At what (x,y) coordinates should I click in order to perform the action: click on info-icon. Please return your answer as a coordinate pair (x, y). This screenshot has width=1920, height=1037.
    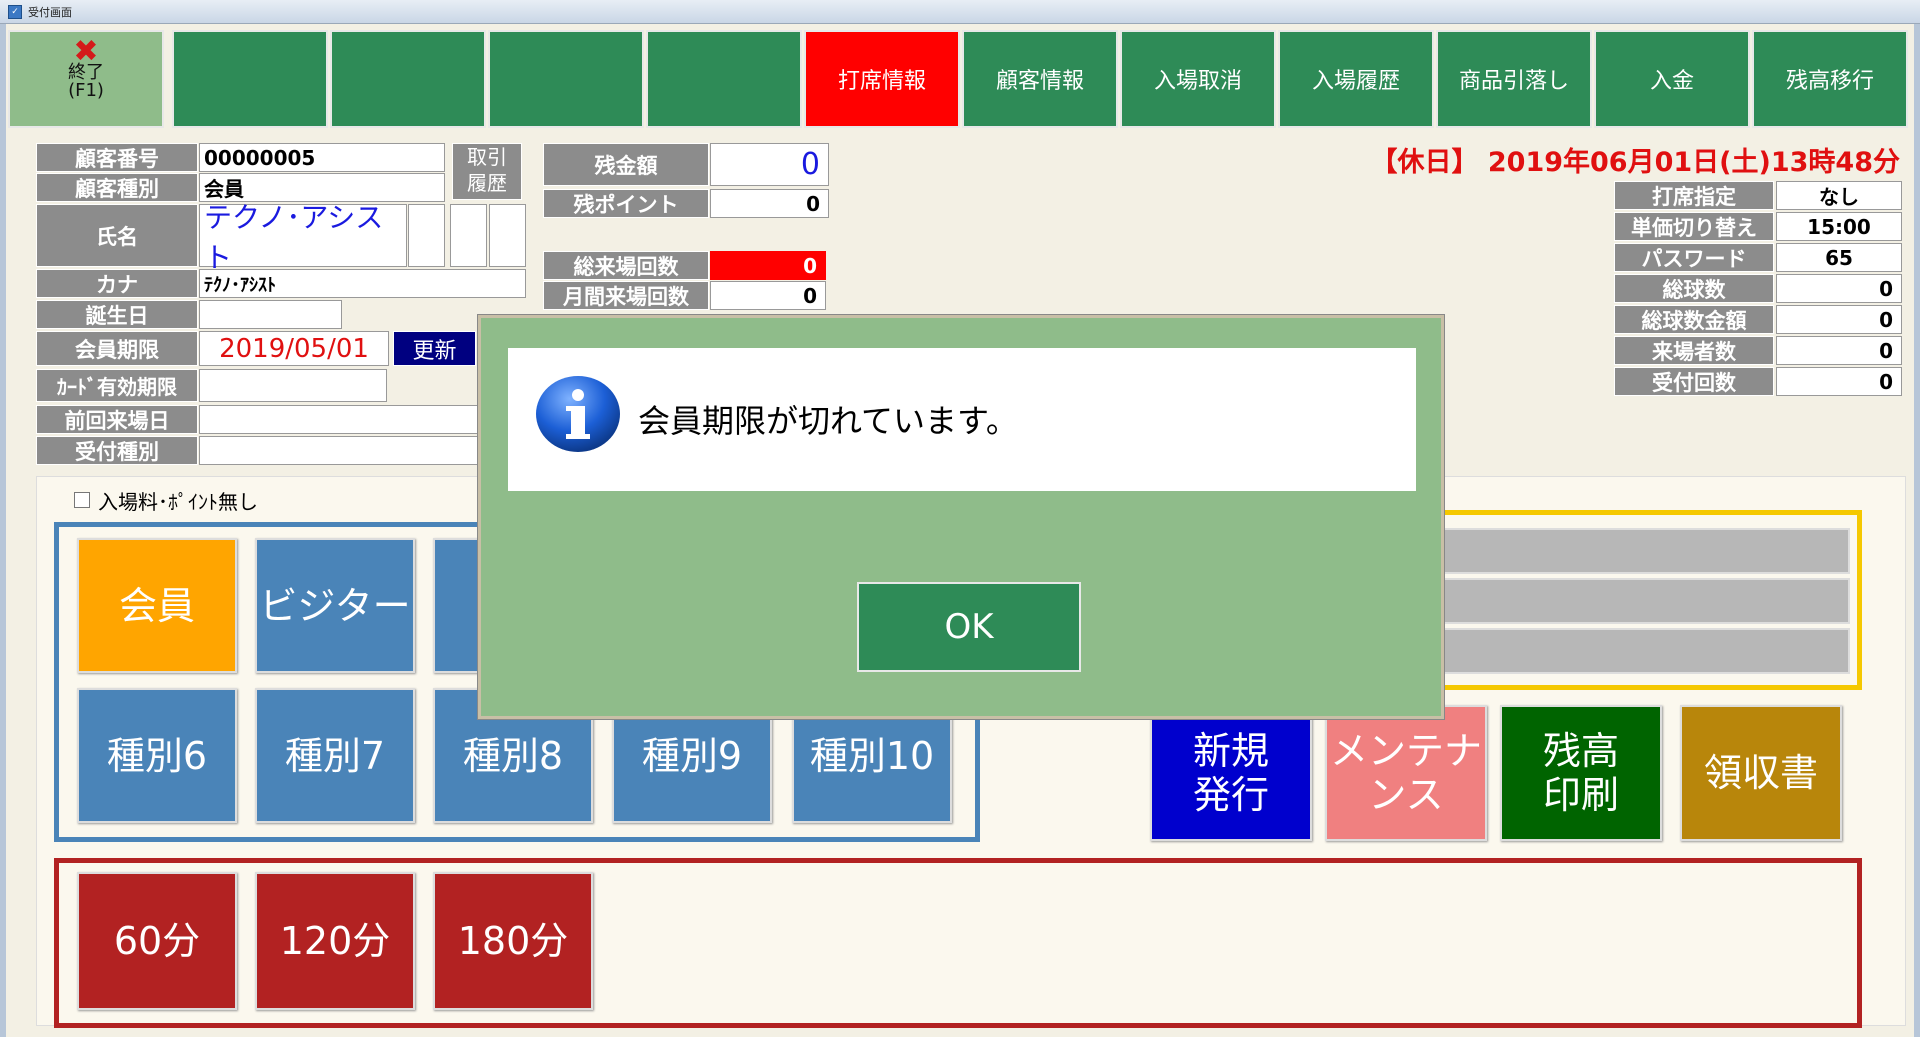
    Looking at the image, I should click on (578, 414).